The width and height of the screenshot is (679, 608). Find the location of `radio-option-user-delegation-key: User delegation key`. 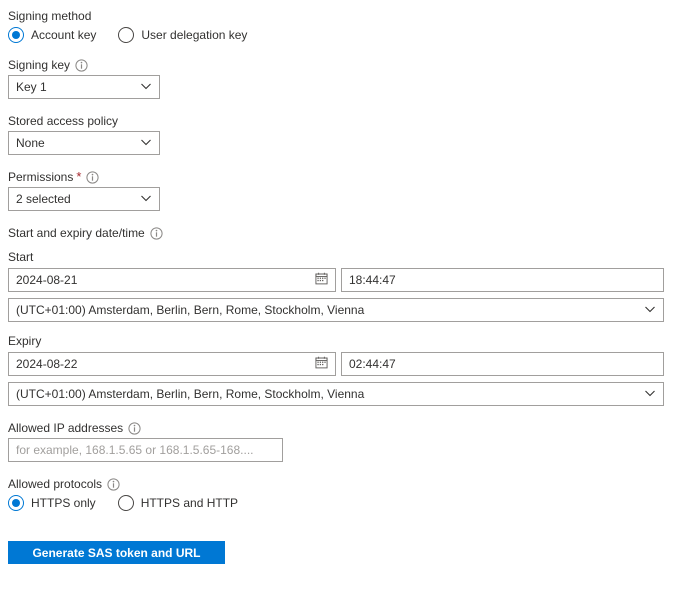

radio-option-user-delegation-key: User delegation key is located at coordinates (182, 35).